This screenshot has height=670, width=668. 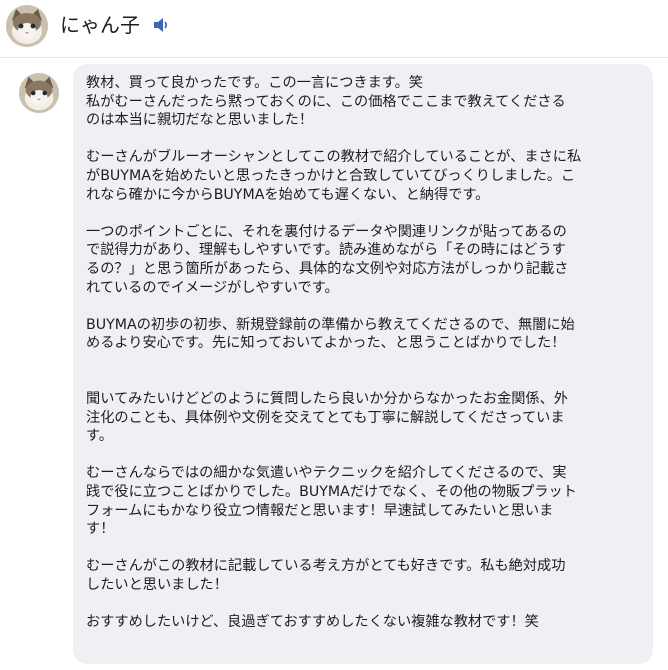 What do you see at coordinates (312, 622) in the screenshot?
I see `message-paragraph: おすすめしたいけど、良過ぎておすすめしたくない複雑な教材です！笑` at bounding box center [312, 622].